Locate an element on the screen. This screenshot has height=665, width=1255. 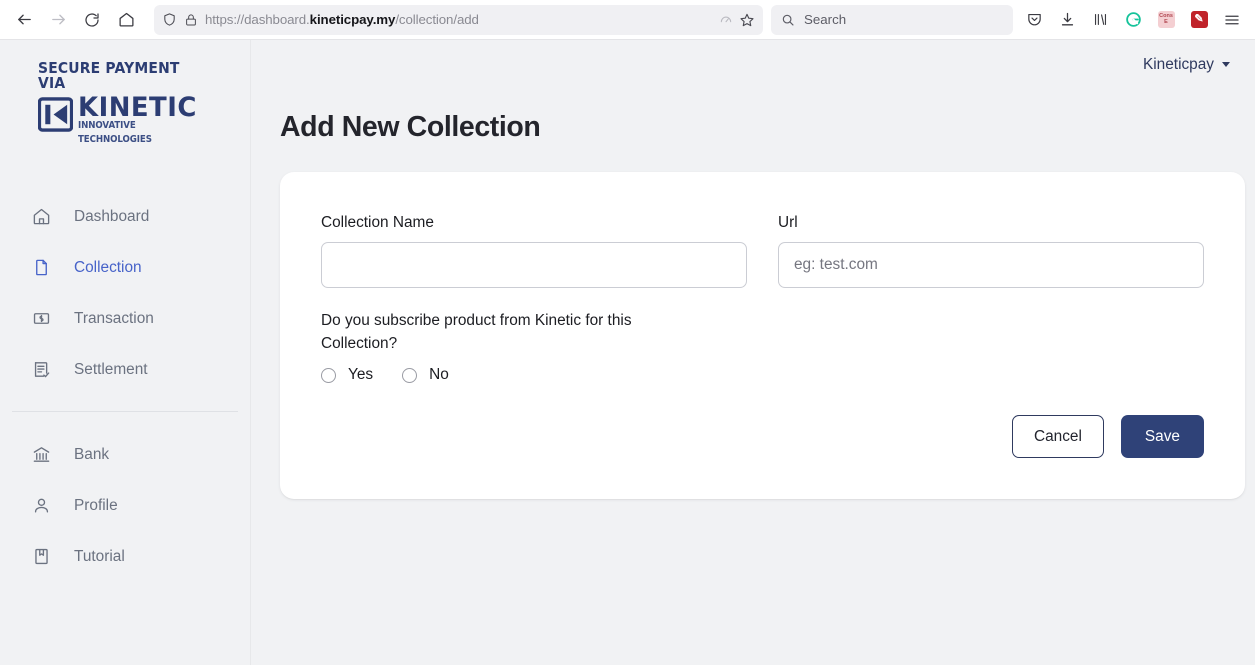
subscribe-radio-group: Yes No is located at coordinates (762, 375).